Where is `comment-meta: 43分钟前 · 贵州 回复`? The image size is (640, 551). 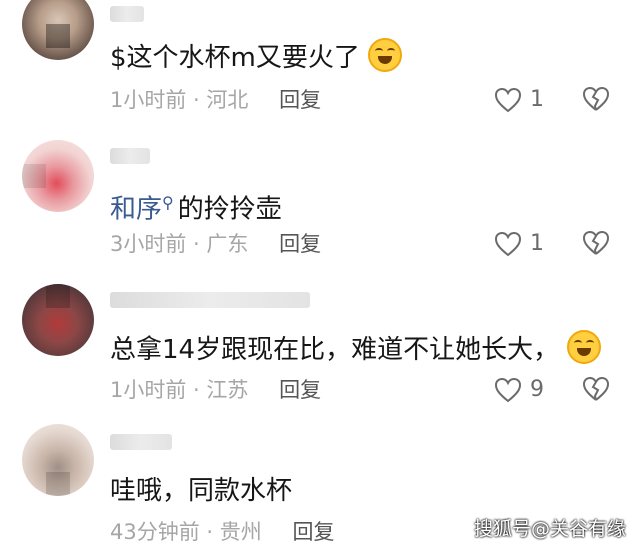 comment-meta: 43分钟前 · 贵州 回复 is located at coordinates (222, 532).